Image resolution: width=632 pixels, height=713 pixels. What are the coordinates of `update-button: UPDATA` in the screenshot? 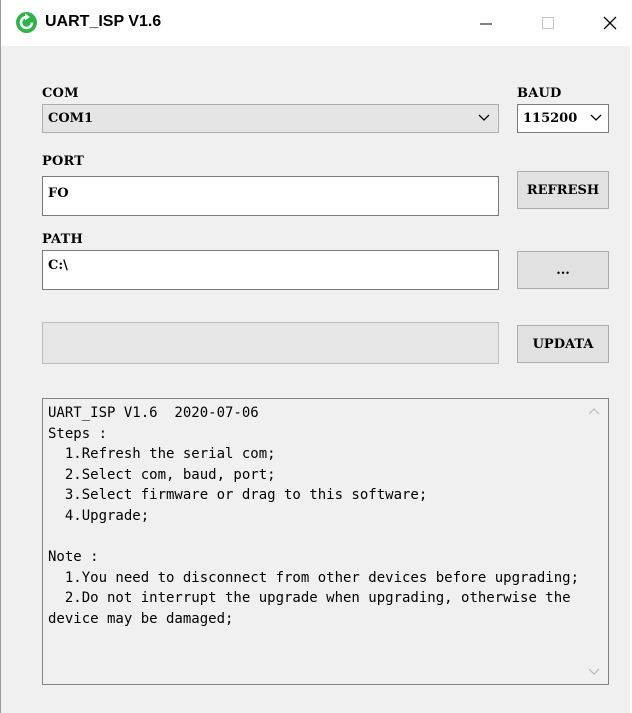 It's located at (563, 344).